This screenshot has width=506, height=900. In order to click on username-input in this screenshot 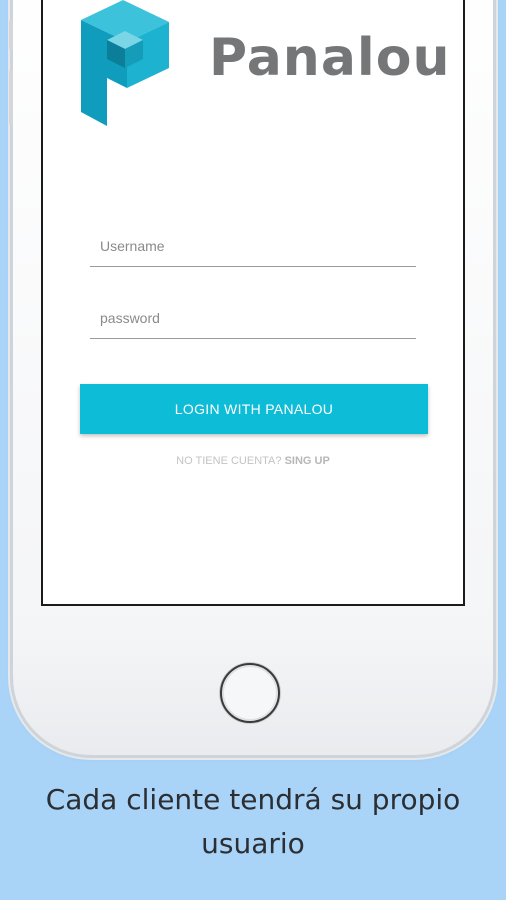, I will do `click(250, 246)`.